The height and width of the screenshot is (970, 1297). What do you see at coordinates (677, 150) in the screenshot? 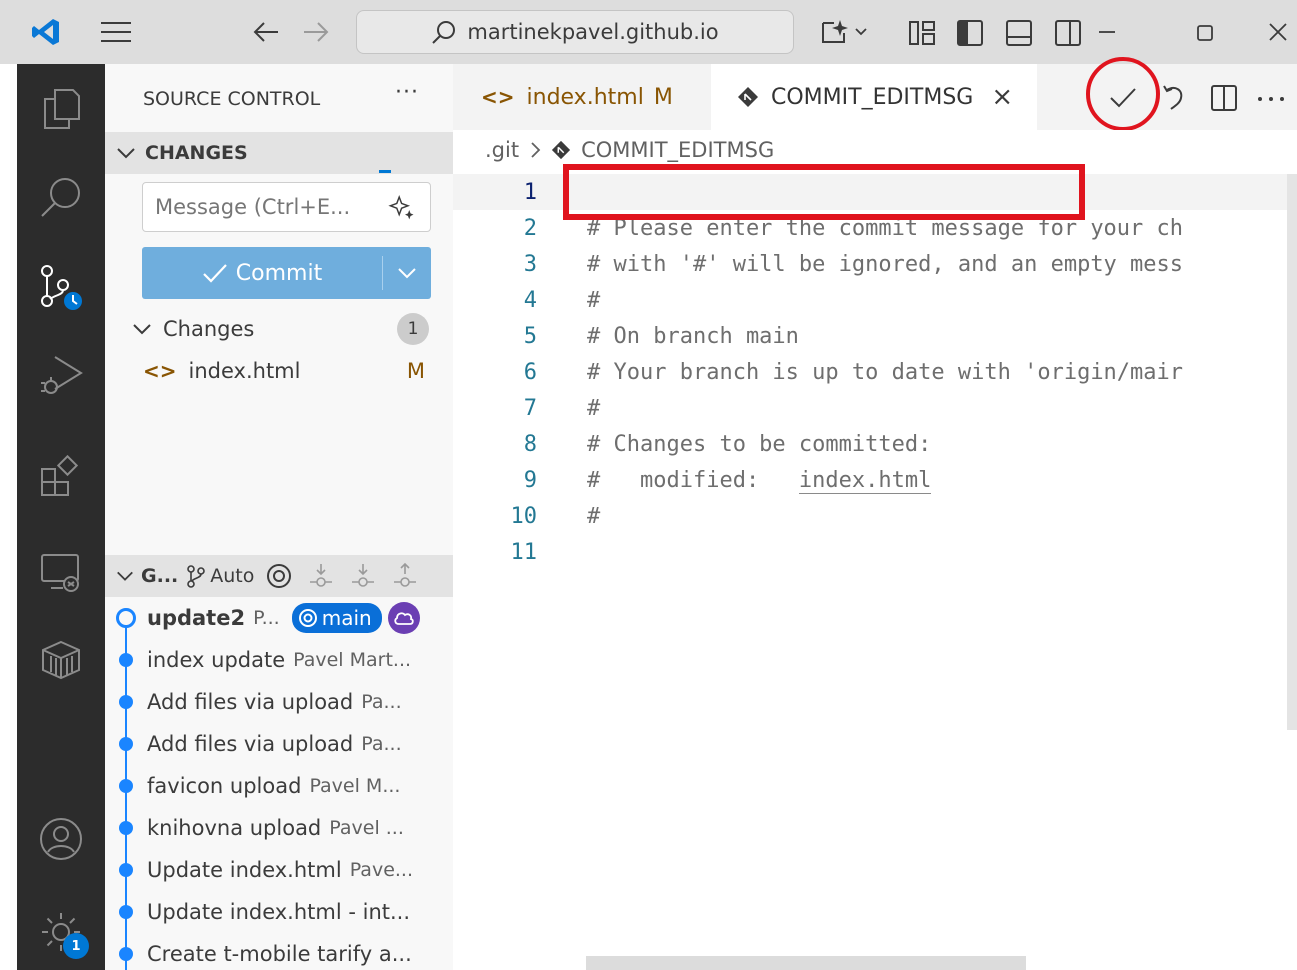
I see `breadcrumb-file: COMMIT_EDITMSG` at bounding box center [677, 150].